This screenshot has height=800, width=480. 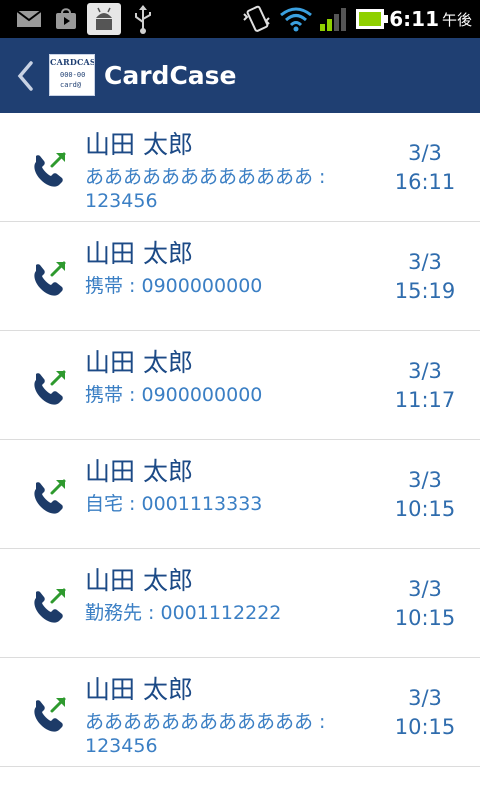 What do you see at coordinates (456, 19) in the screenshot?
I see `clock-ampm: 午後` at bounding box center [456, 19].